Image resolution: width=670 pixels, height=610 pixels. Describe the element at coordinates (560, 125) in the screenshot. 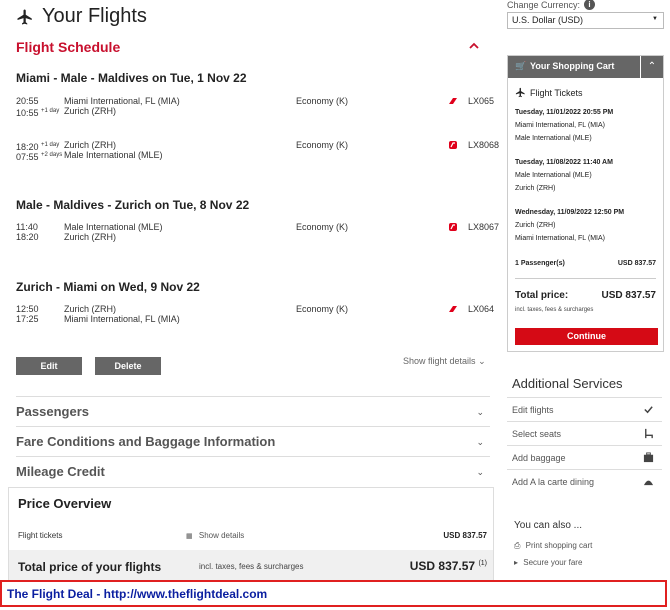

I see `cart-leg-from: Miami International, FL (MIA)` at that location.